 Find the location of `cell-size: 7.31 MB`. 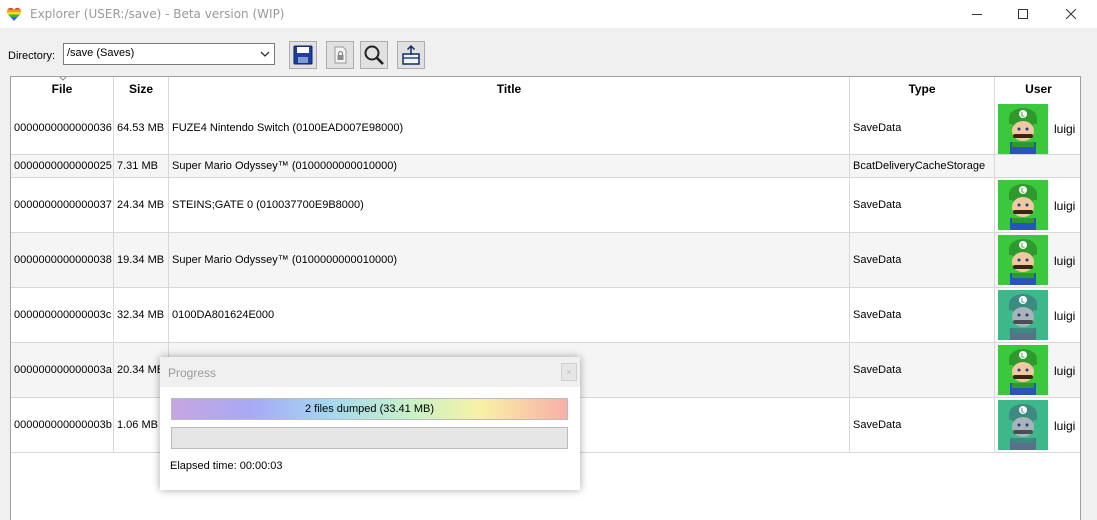

cell-size: 7.31 MB is located at coordinates (141, 166).